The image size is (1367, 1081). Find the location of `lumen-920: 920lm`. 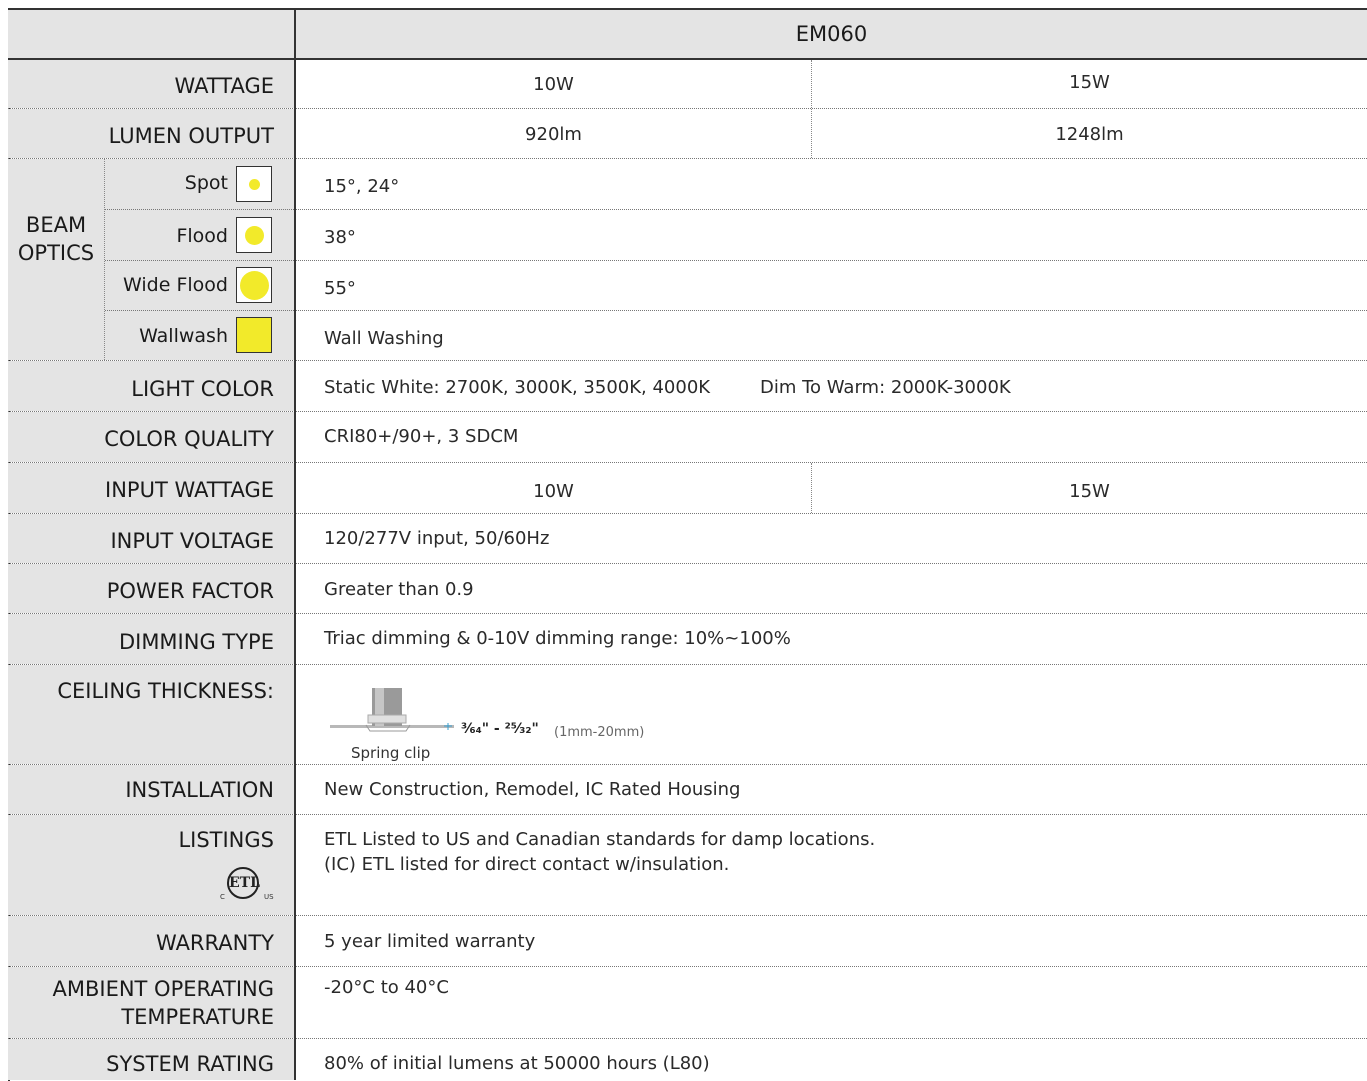

lumen-920: 920lm is located at coordinates (553, 134).